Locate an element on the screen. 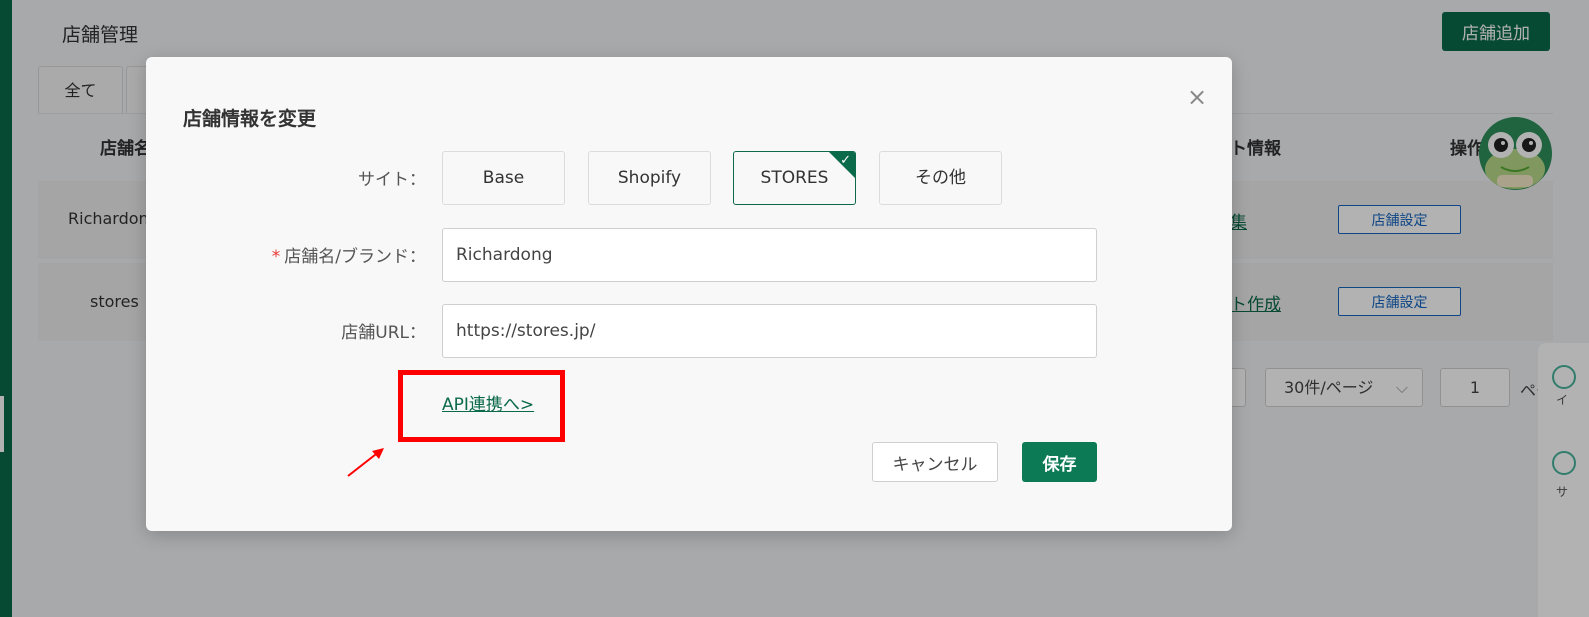  site-option-stores: STORES ✓ is located at coordinates (794, 178).